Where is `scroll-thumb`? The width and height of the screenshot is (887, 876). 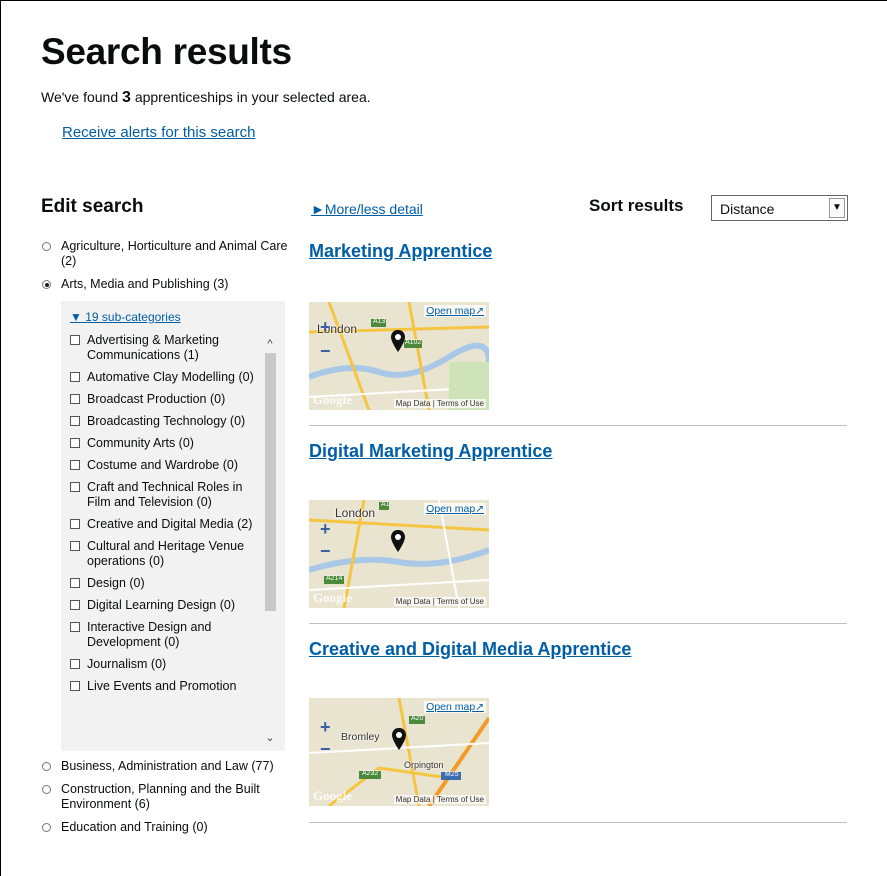 scroll-thumb is located at coordinates (270, 482).